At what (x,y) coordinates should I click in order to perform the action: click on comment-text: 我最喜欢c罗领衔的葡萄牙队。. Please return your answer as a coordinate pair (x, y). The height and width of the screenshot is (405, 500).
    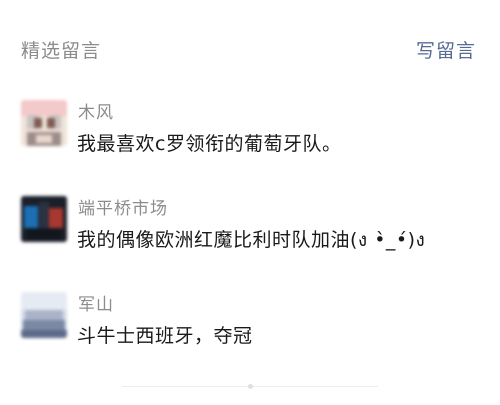
    Looking at the image, I should click on (209, 144).